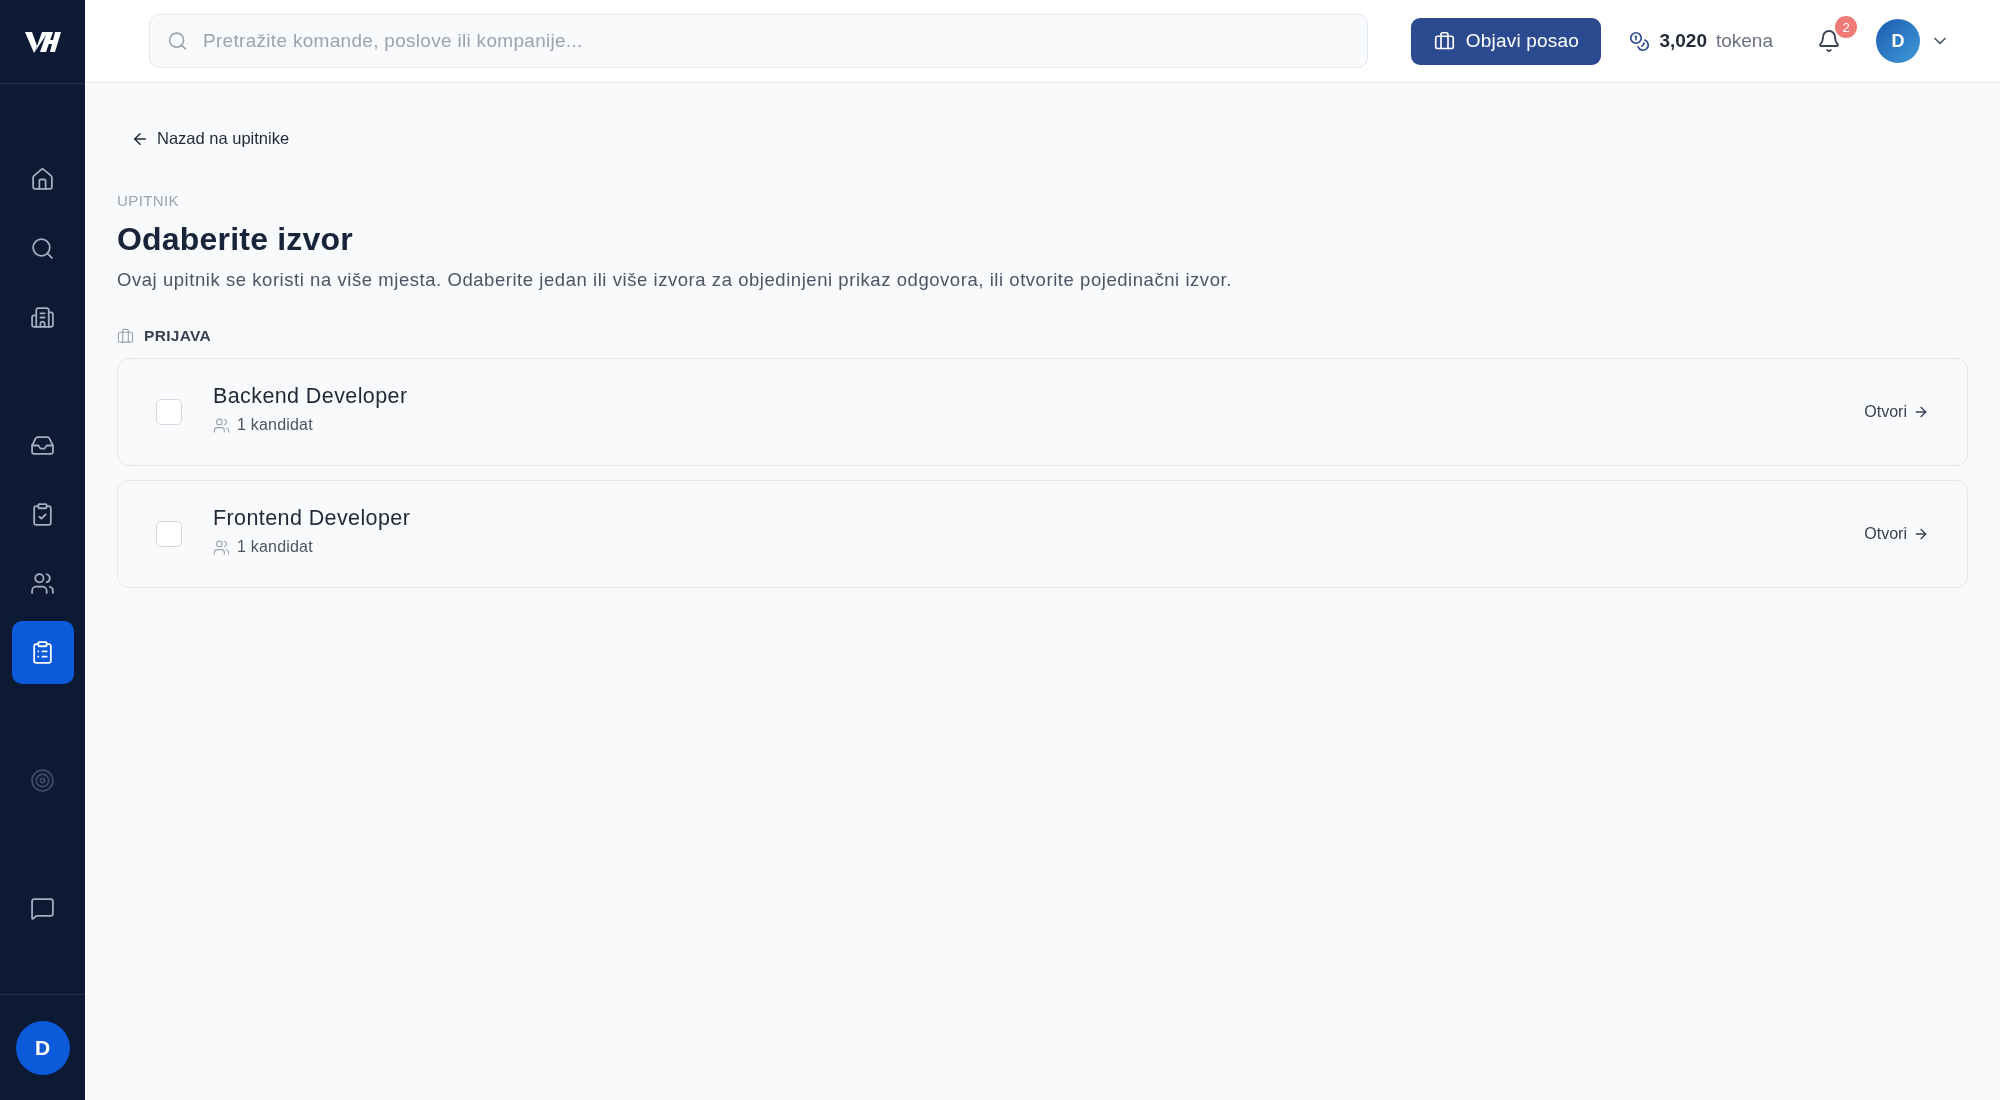 Image resolution: width=2000 pixels, height=1100 pixels. What do you see at coordinates (42, 445) in the screenshot?
I see `inbox-icon` at bounding box center [42, 445].